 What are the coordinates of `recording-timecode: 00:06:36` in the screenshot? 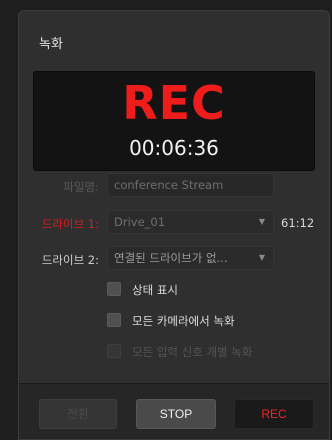 It's located at (174, 148).